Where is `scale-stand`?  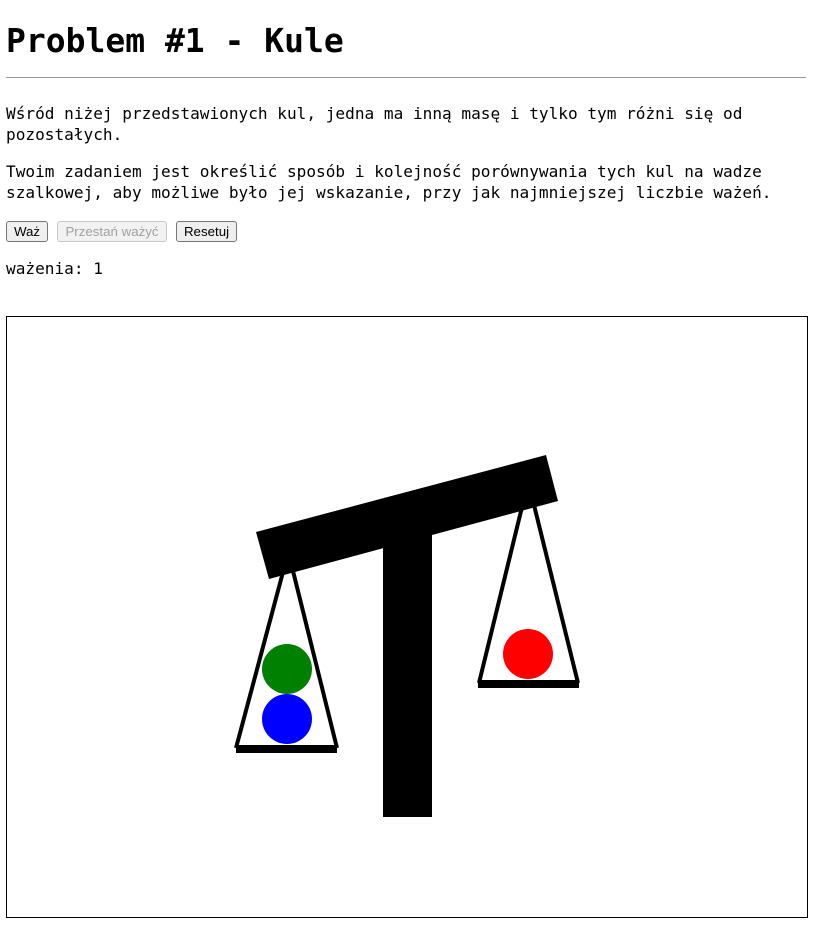 scale-stand is located at coordinates (407, 674).